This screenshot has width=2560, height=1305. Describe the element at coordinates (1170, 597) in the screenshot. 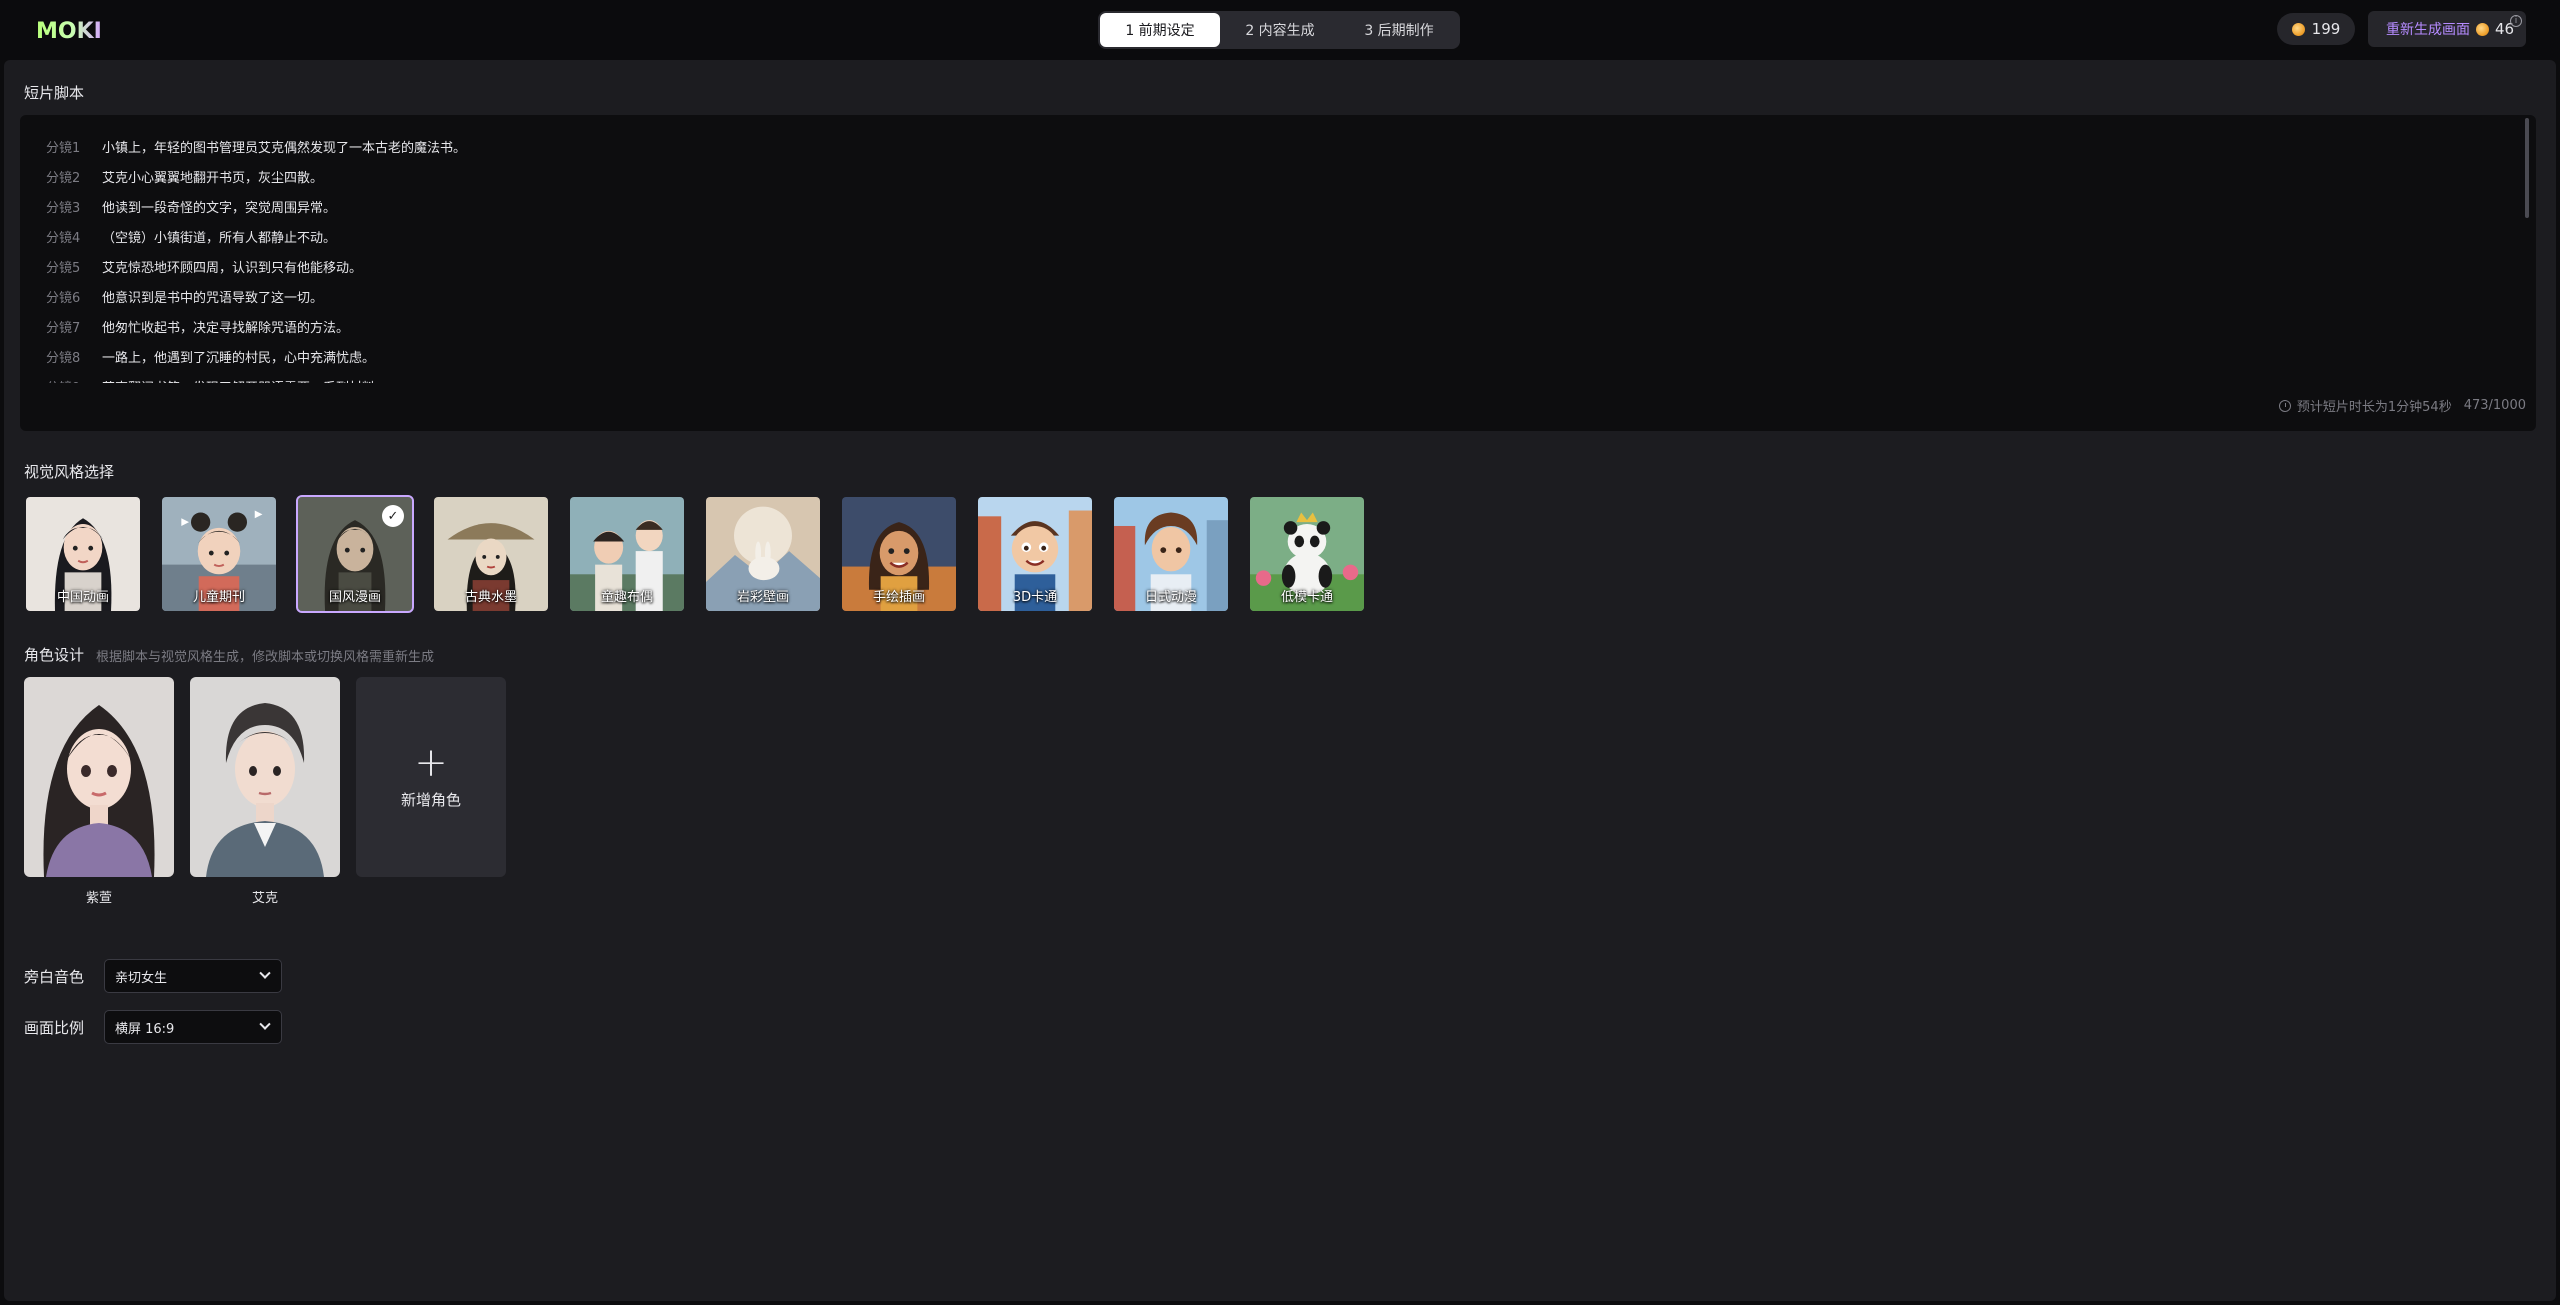

I see `style-label: 日式动漫` at that location.